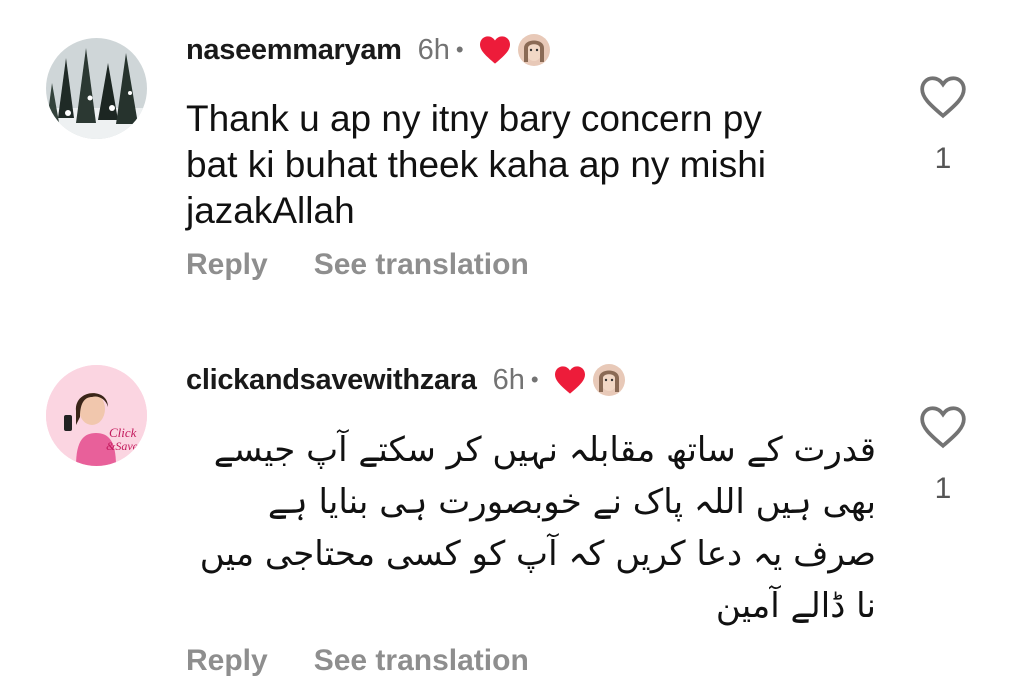  I want to click on comment-text-line: bat ki buhat theek kaha ap ny mishi, so click(476, 164).